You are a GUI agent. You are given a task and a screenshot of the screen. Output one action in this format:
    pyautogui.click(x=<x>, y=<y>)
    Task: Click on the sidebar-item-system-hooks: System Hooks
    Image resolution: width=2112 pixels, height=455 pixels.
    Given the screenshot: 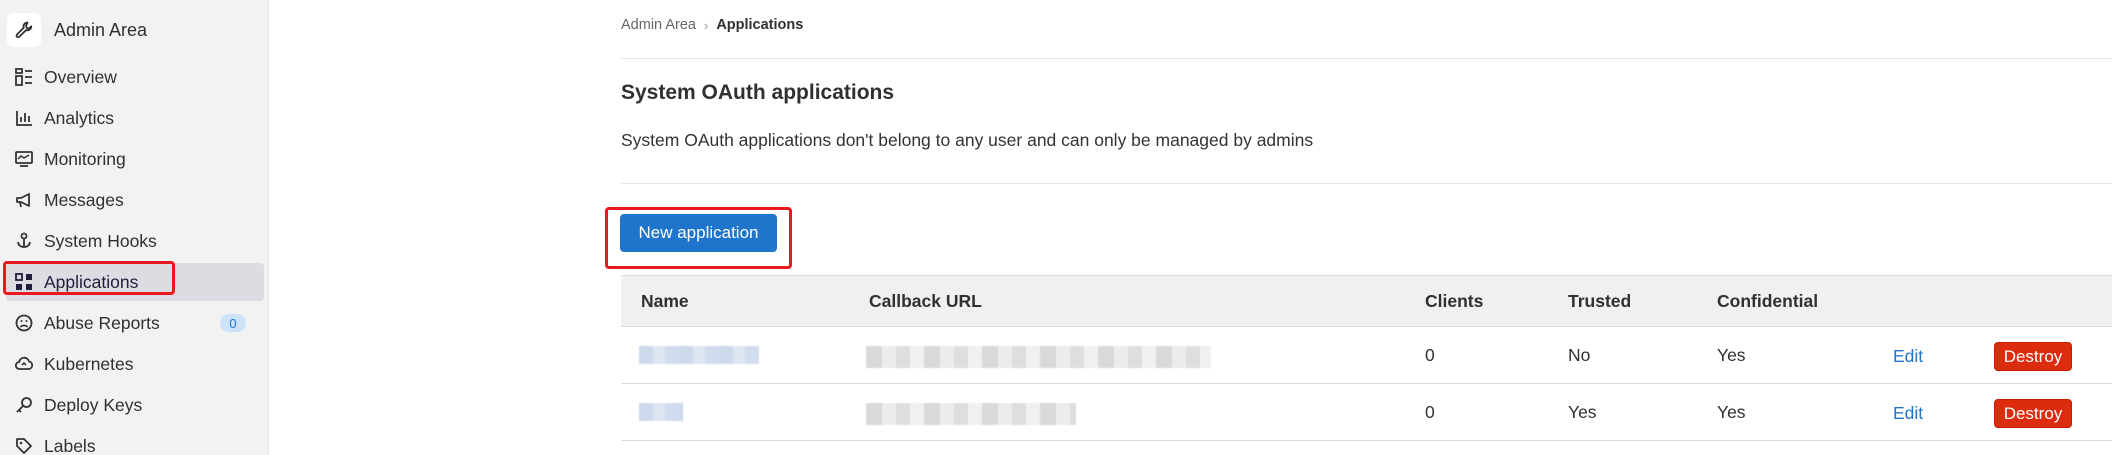 What is the action you would take?
    pyautogui.click(x=135, y=241)
    